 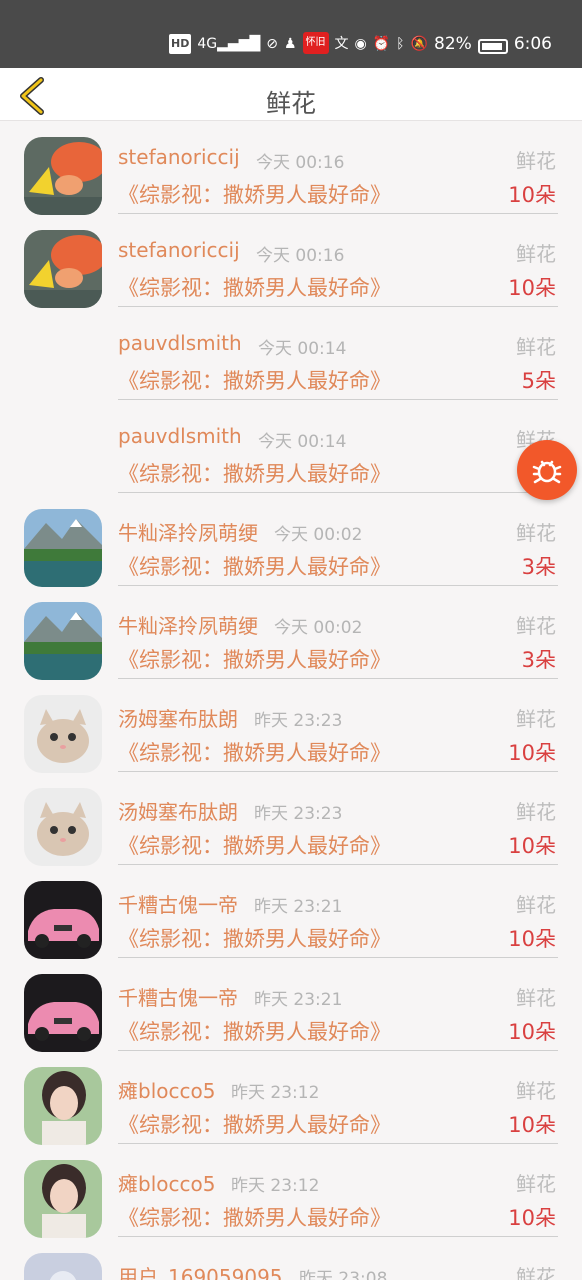 What do you see at coordinates (532, 44) in the screenshot?
I see `clock: 6:06` at bounding box center [532, 44].